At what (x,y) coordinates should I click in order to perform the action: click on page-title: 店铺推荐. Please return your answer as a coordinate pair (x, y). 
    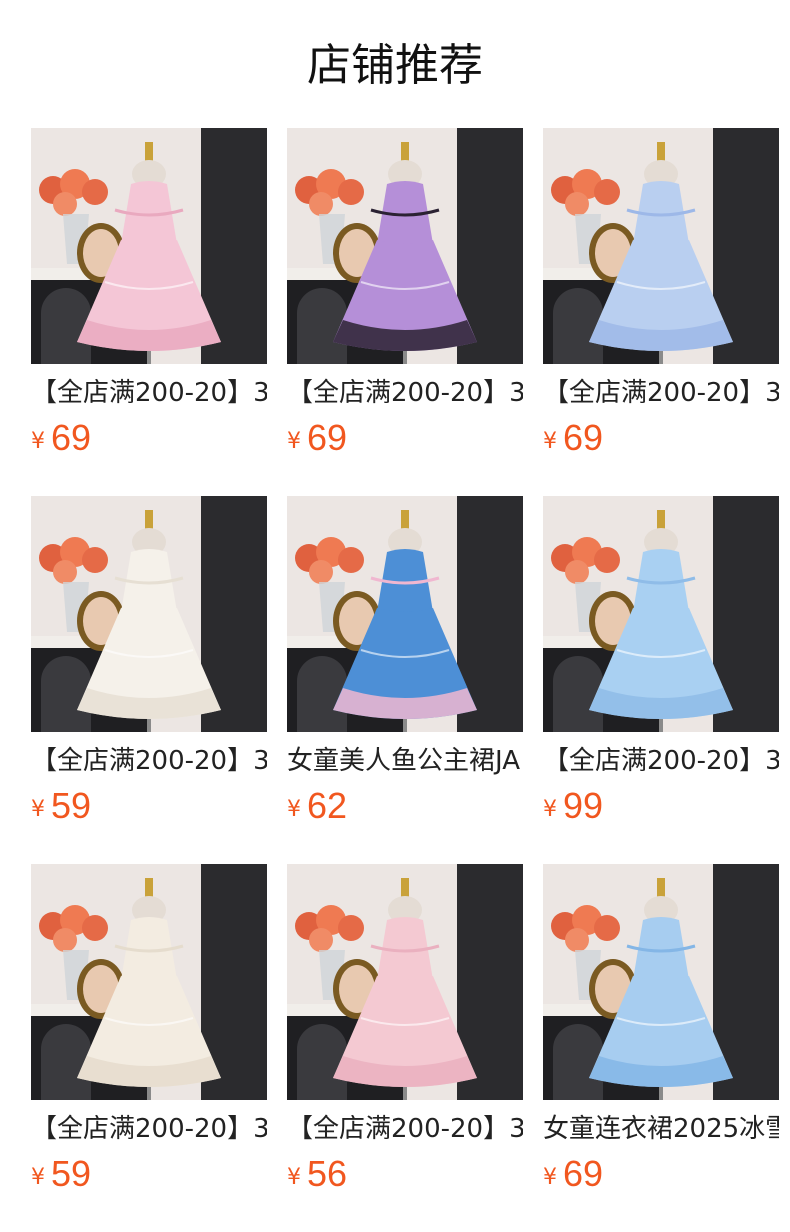
    Looking at the image, I should click on (395, 65).